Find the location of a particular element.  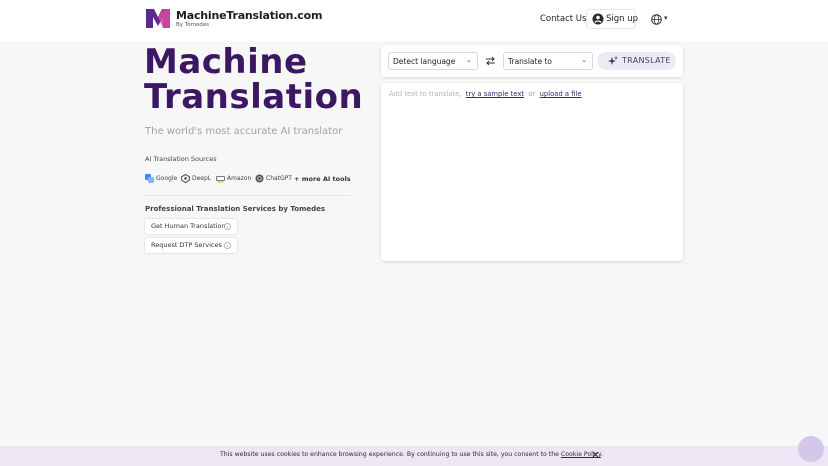

try-sample-text-link: try a sample text is located at coordinates (495, 94).